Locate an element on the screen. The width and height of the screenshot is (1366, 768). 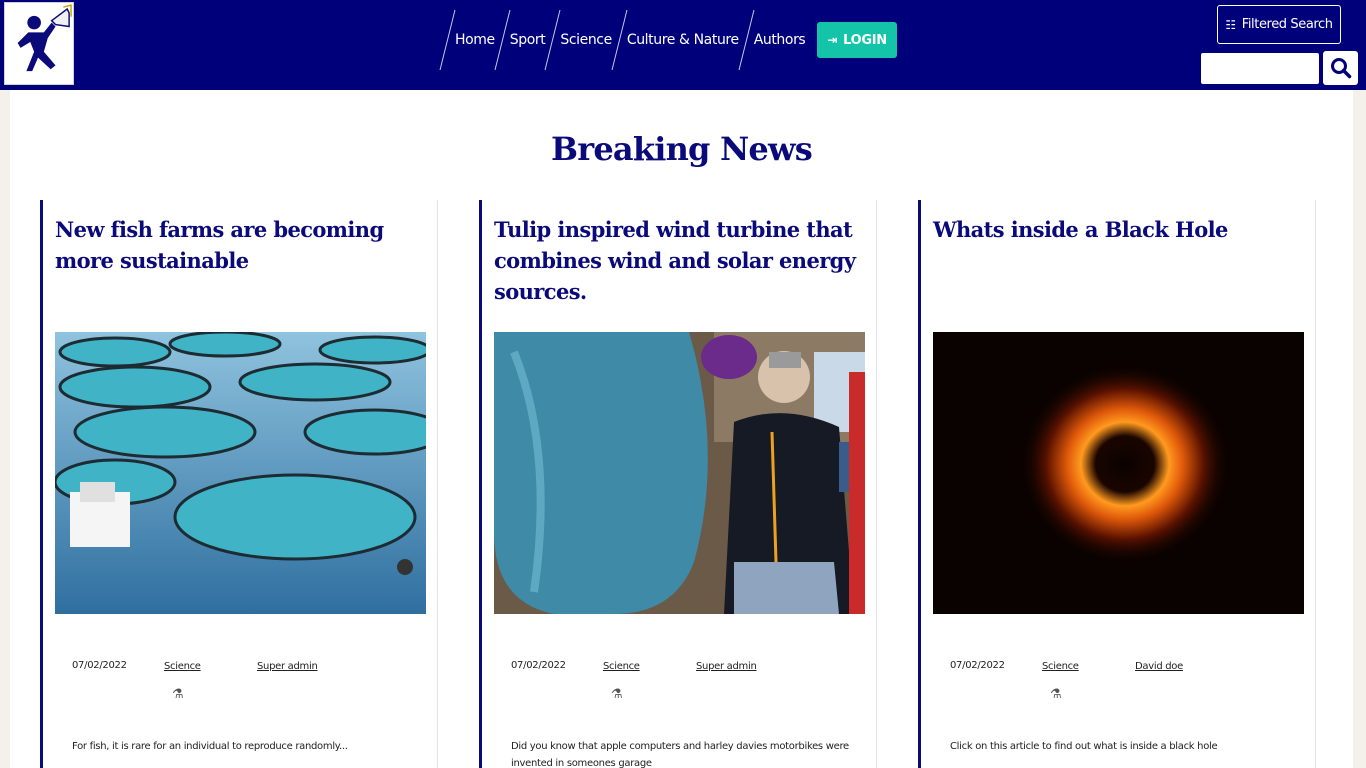
card-image-wind-turbine is located at coordinates (679, 473).